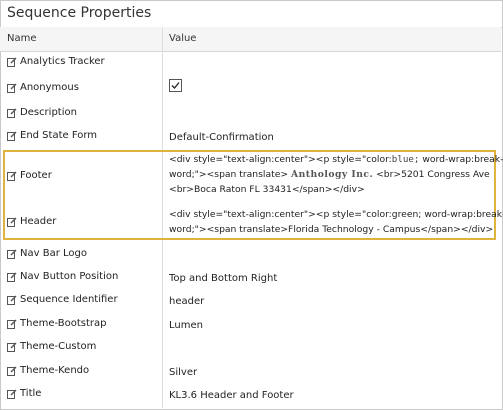 Image resolution: width=503 pixels, height=410 pixels. What do you see at coordinates (250, 63) in the screenshot?
I see `property-row-analytics-tracker: Analytics Tracker` at bounding box center [250, 63].